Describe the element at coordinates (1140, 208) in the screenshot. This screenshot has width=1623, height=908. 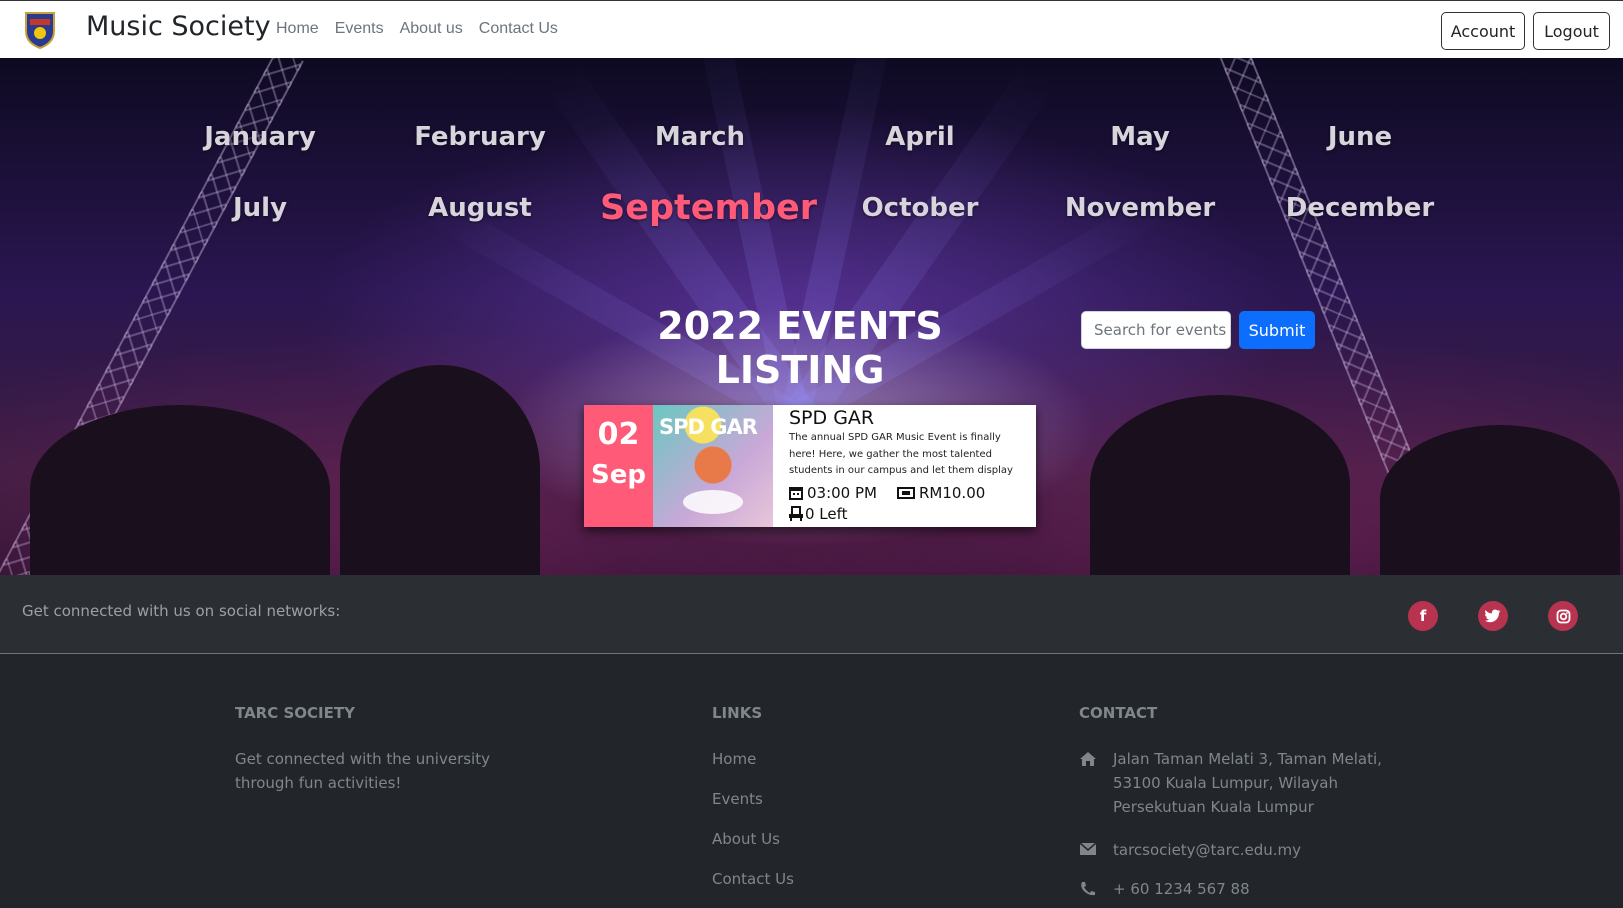
I see `month-november: November` at that location.